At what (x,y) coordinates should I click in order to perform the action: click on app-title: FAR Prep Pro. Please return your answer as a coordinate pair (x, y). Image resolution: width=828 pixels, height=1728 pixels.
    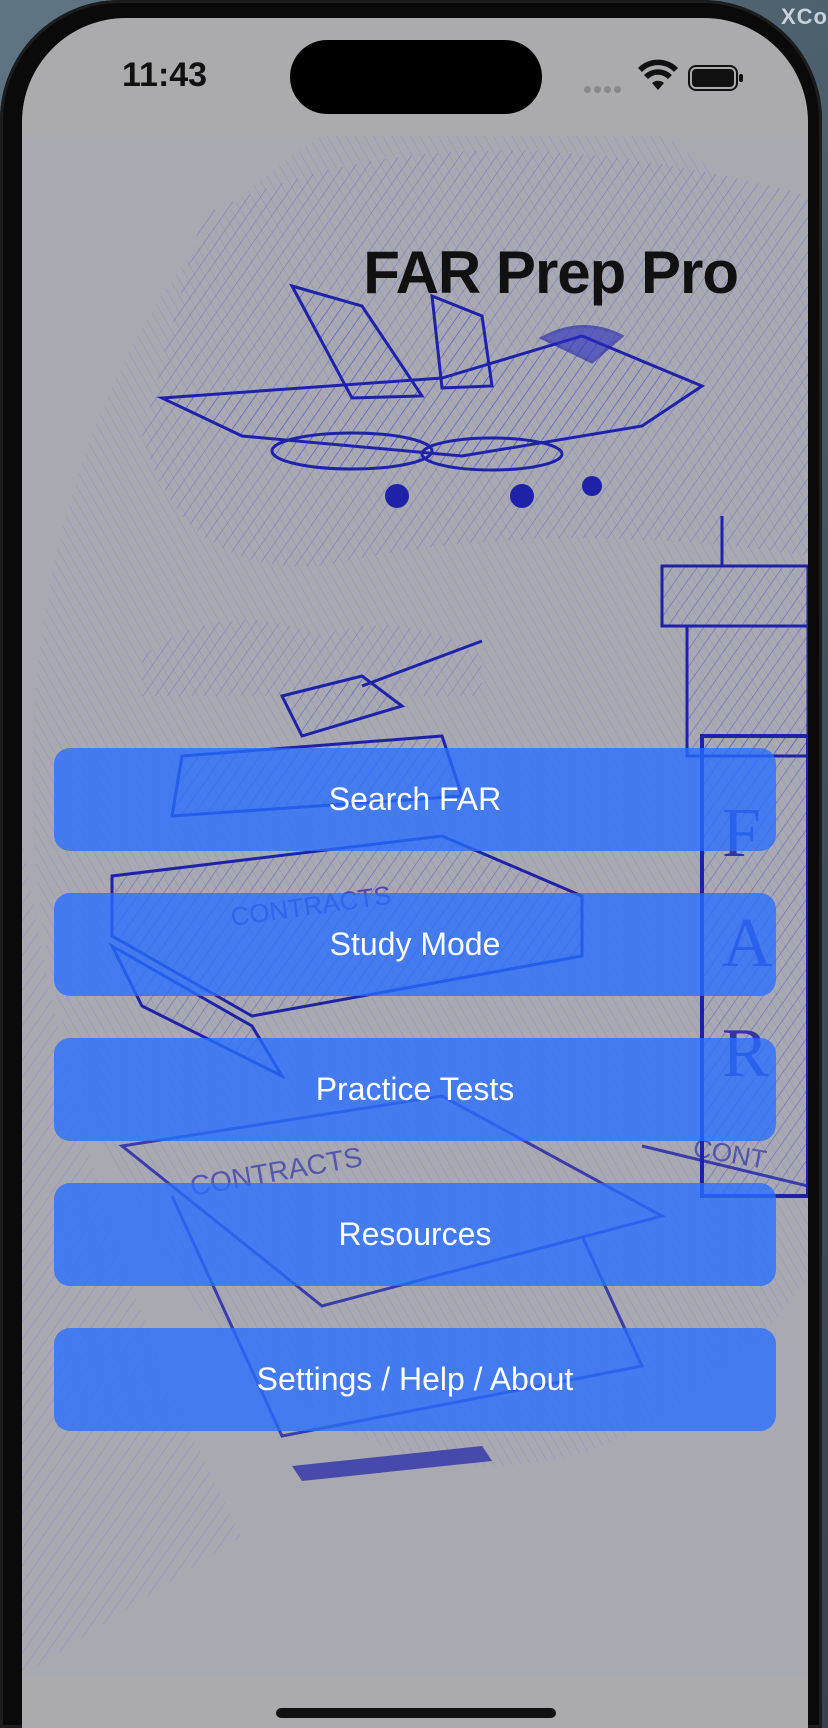
    Looking at the image, I should click on (551, 272).